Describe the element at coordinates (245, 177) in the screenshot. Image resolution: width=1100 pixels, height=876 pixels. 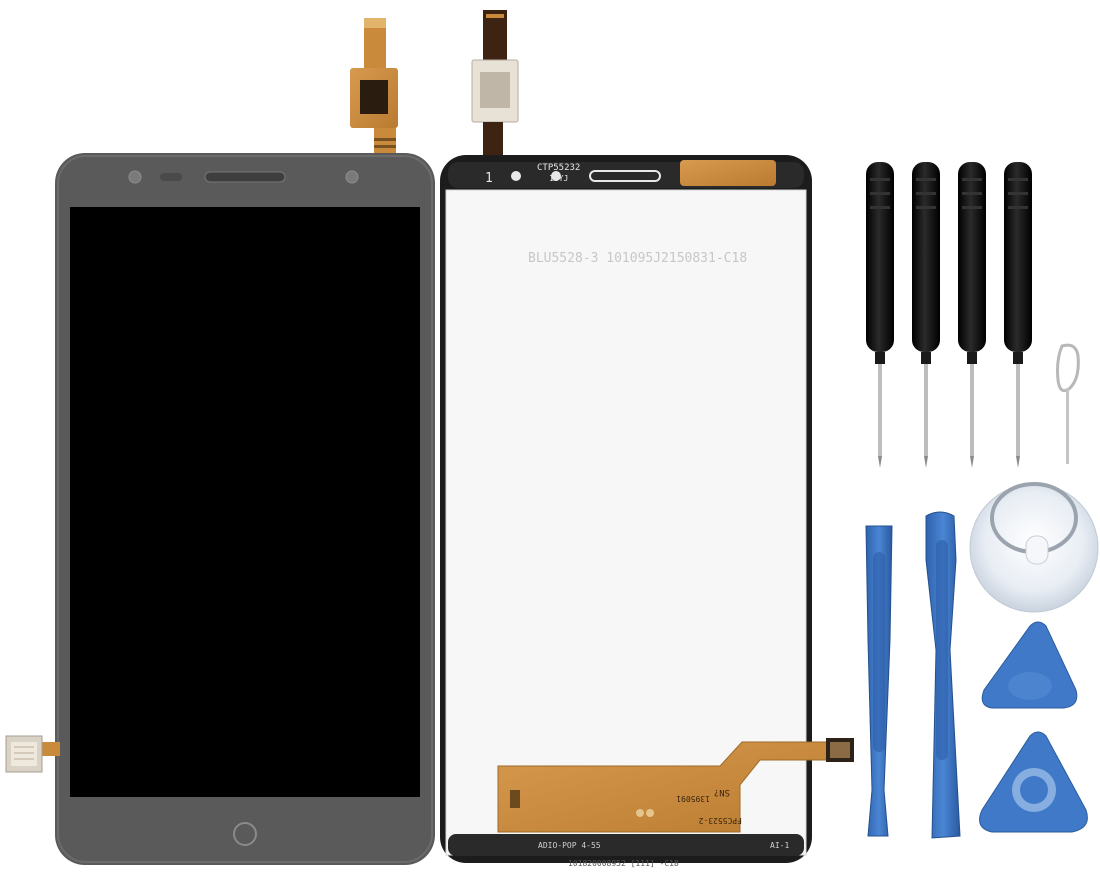
I see `earpiece-slot` at that location.